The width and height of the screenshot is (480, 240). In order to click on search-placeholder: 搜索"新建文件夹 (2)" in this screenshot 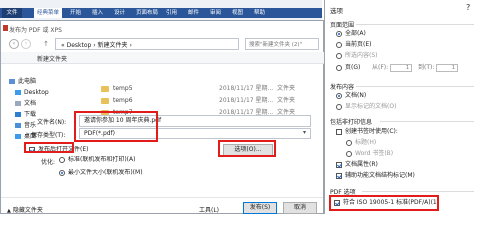, I will do `click(276, 45)`.